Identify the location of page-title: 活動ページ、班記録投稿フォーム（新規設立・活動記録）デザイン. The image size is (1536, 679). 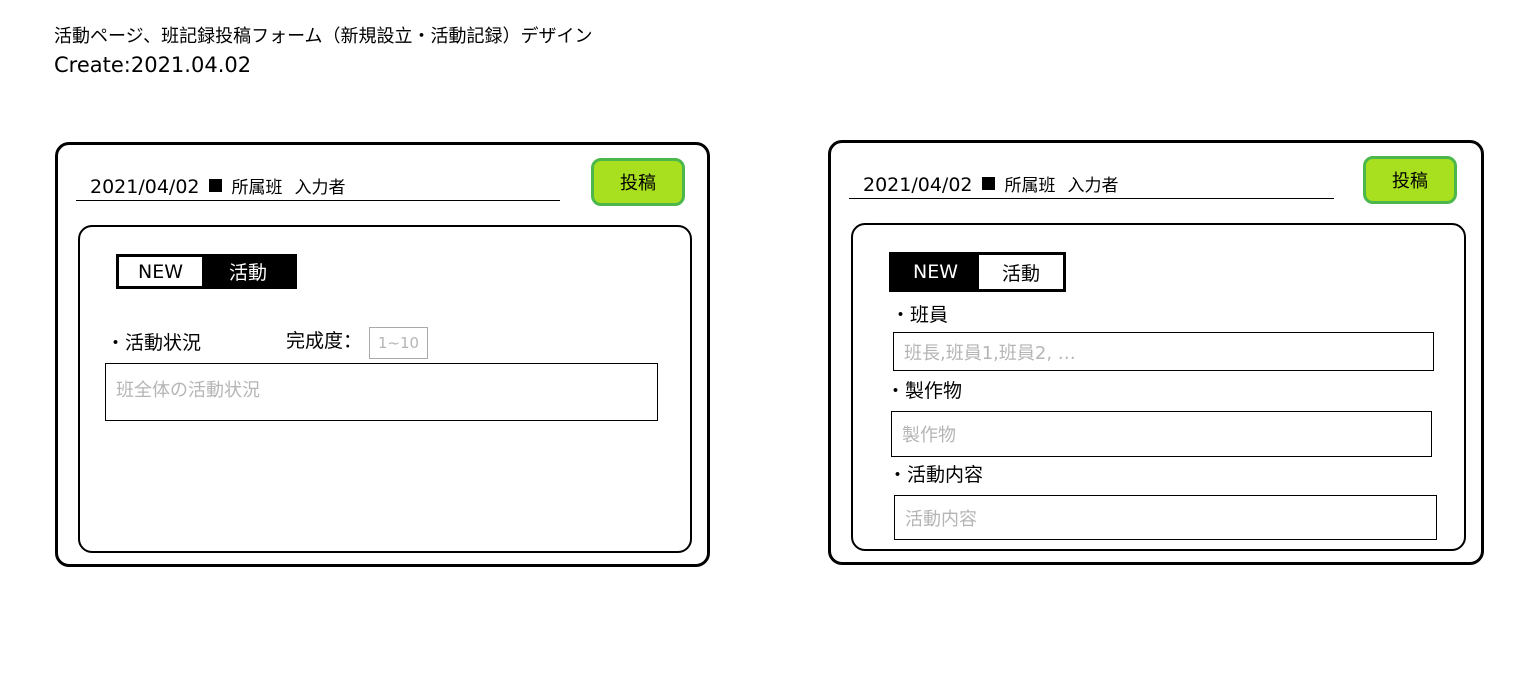
(323, 36).